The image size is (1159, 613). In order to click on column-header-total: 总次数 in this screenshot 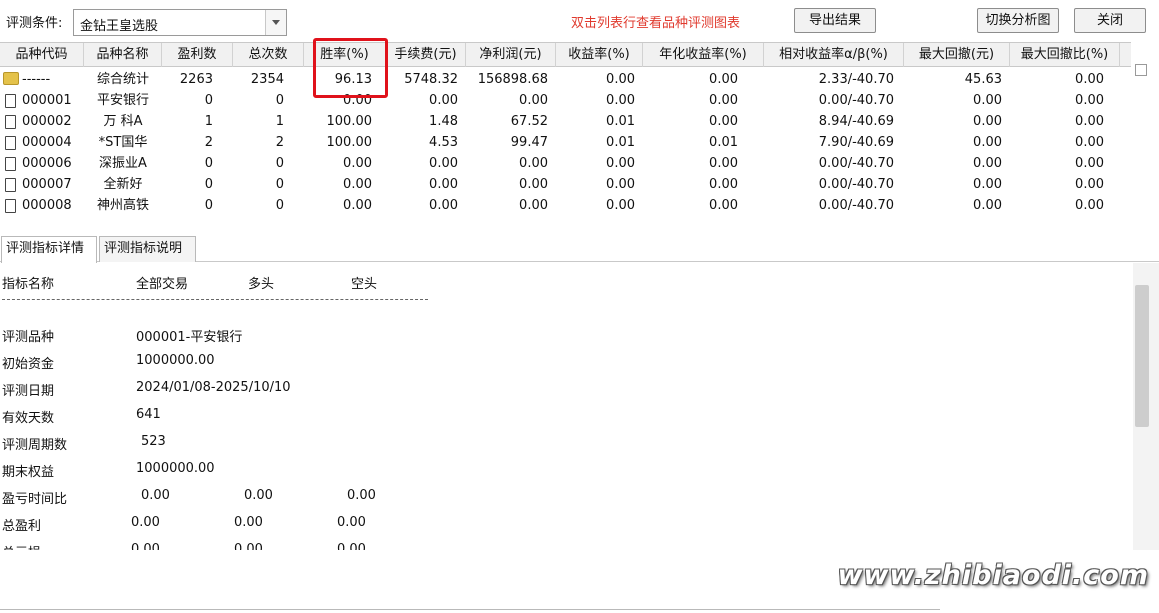, I will do `click(268, 55)`.